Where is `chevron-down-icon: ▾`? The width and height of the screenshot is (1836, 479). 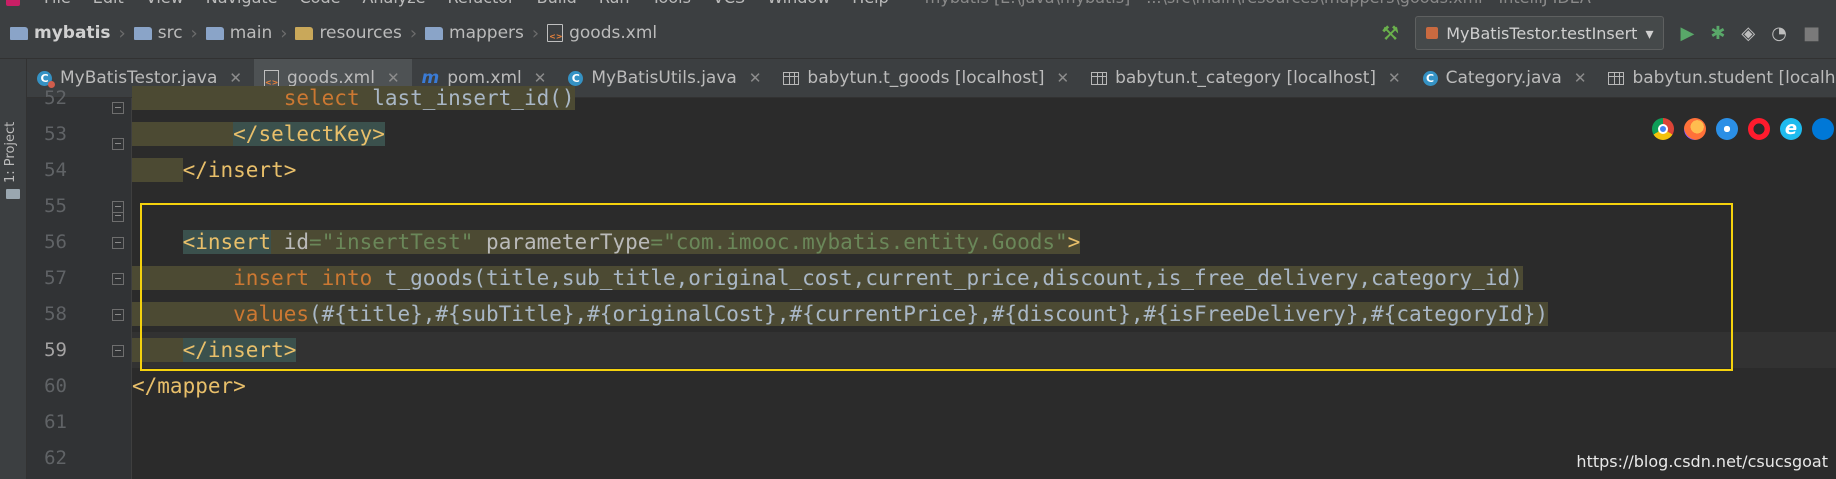
chevron-down-icon: ▾ is located at coordinates (1649, 33).